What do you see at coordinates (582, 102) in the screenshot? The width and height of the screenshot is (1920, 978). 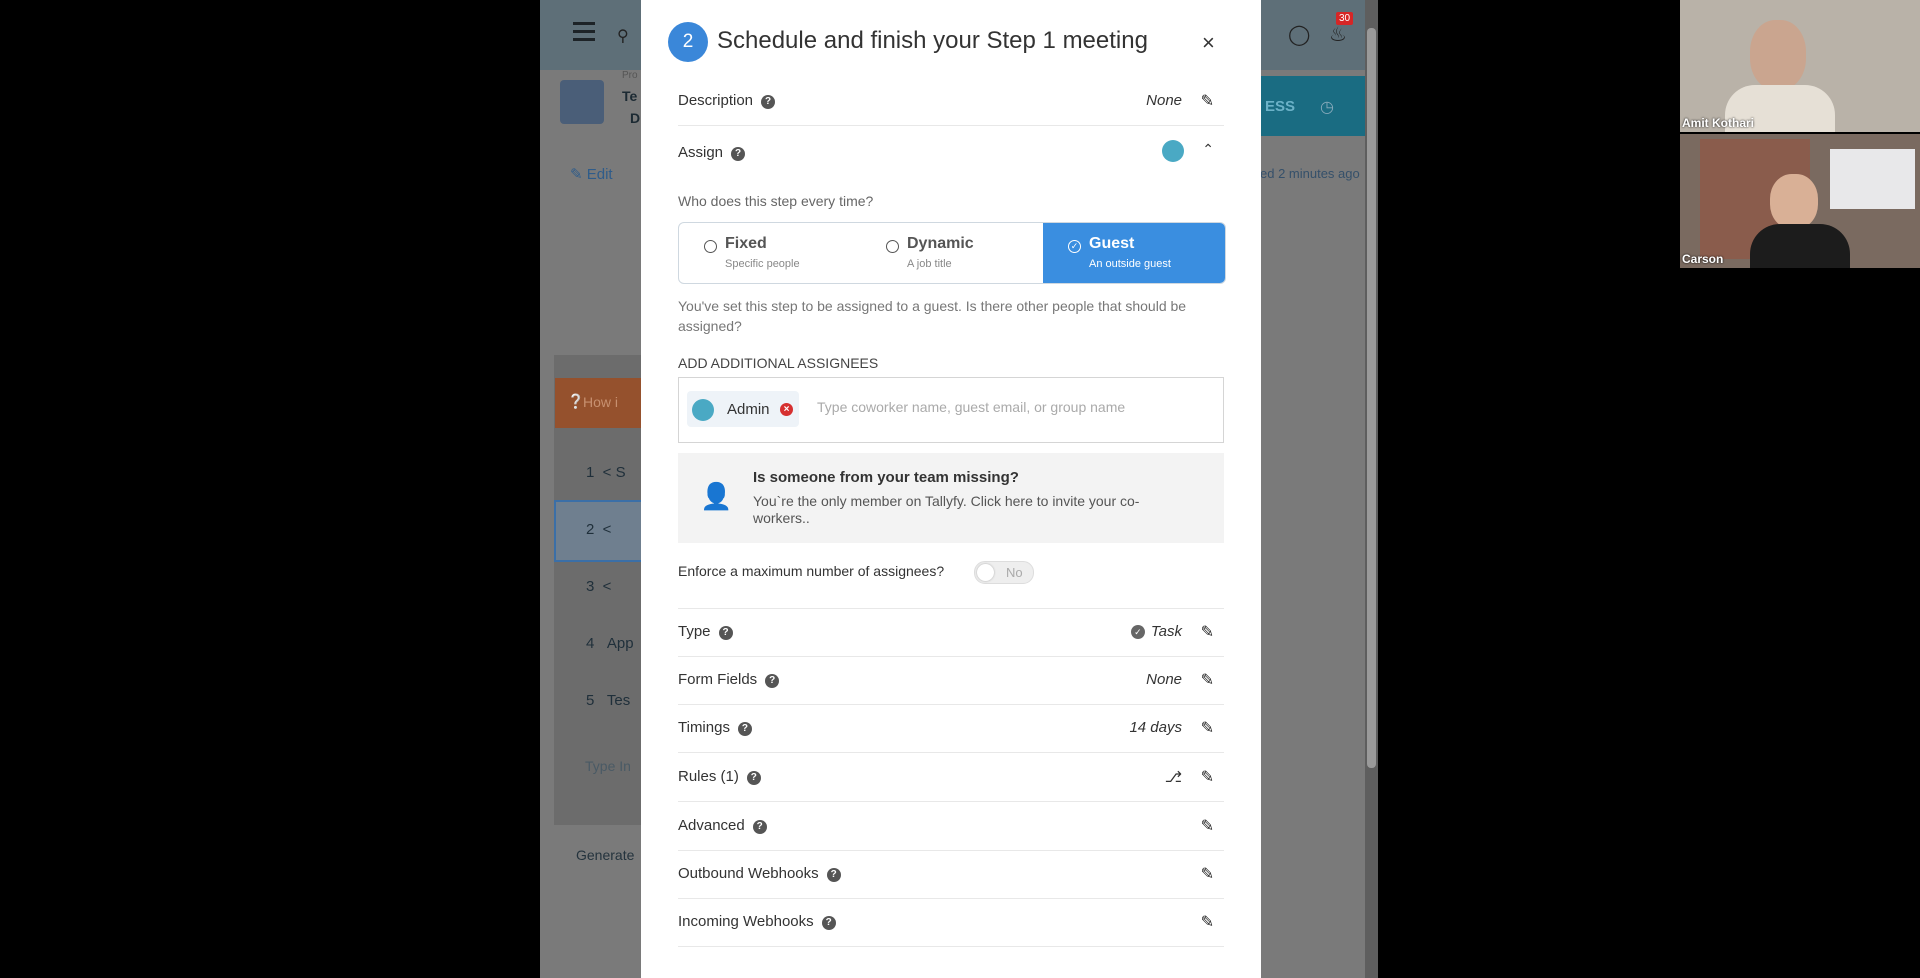 I see `template-icon` at bounding box center [582, 102].